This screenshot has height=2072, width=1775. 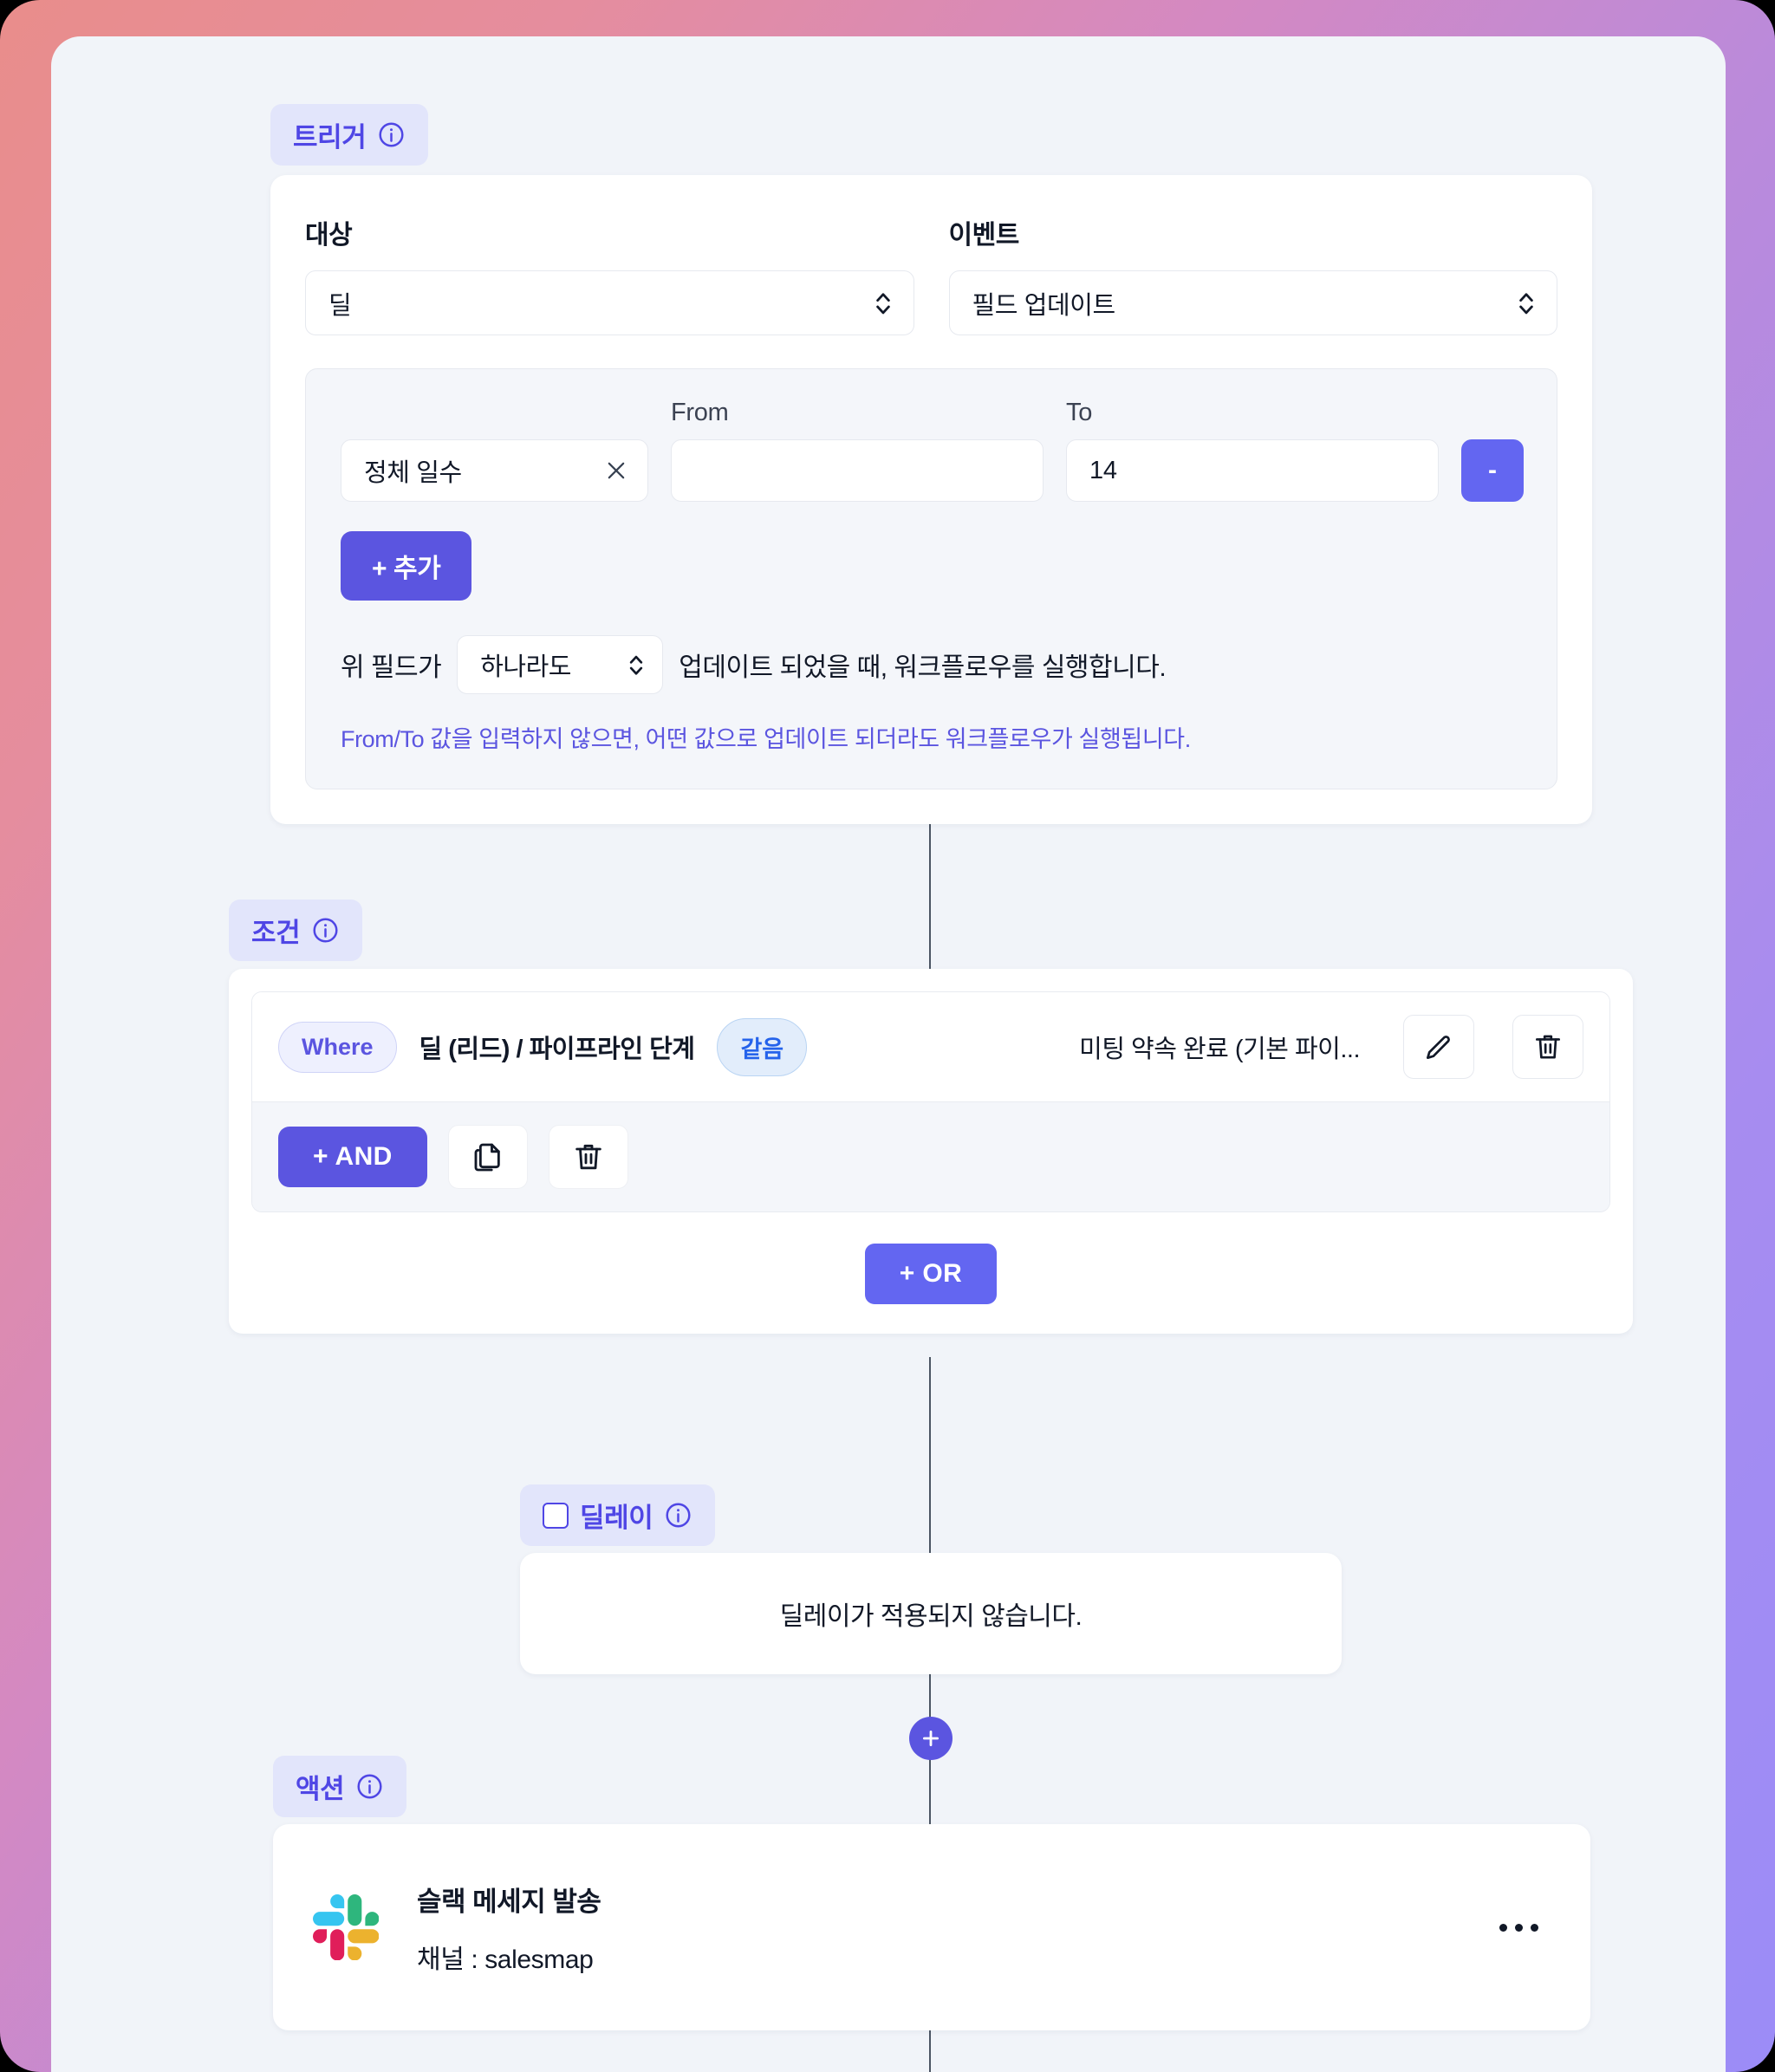 I want to click on add-and-button: + AND, so click(x=352, y=1157).